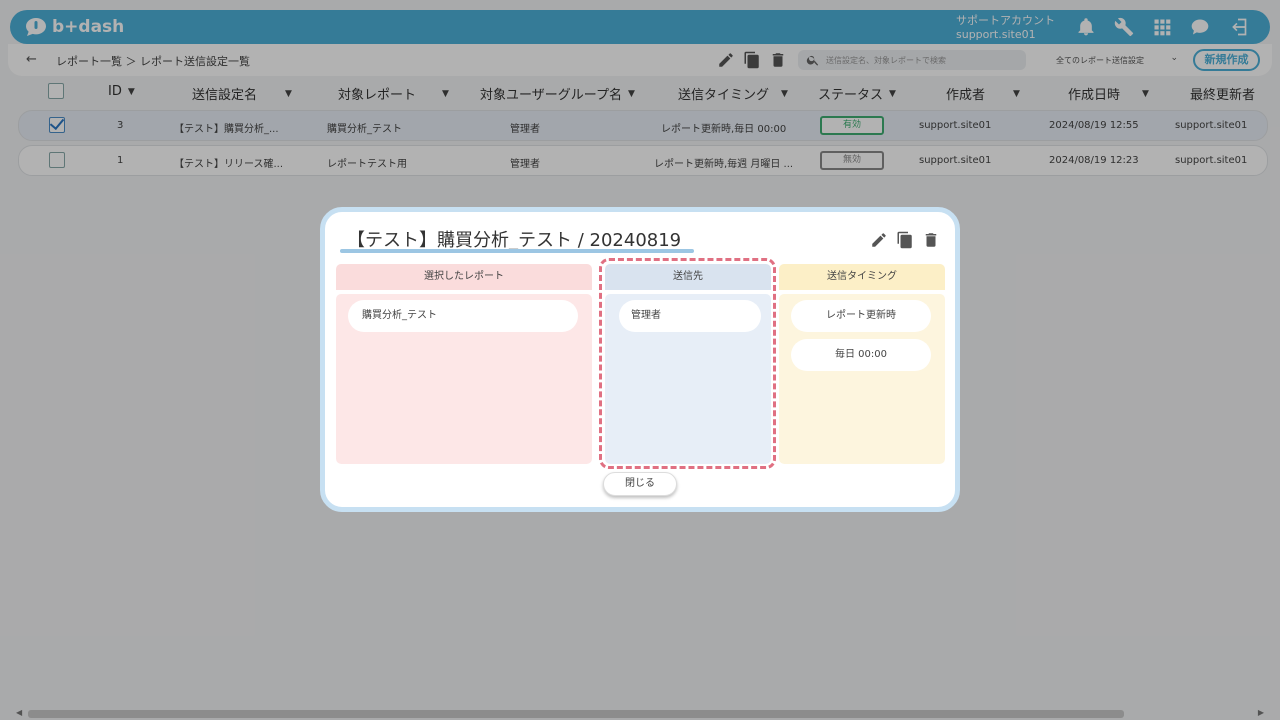  Describe the element at coordinates (861, 316) in the screenshot. I see `timing-chip: レポート更新時` at that location.